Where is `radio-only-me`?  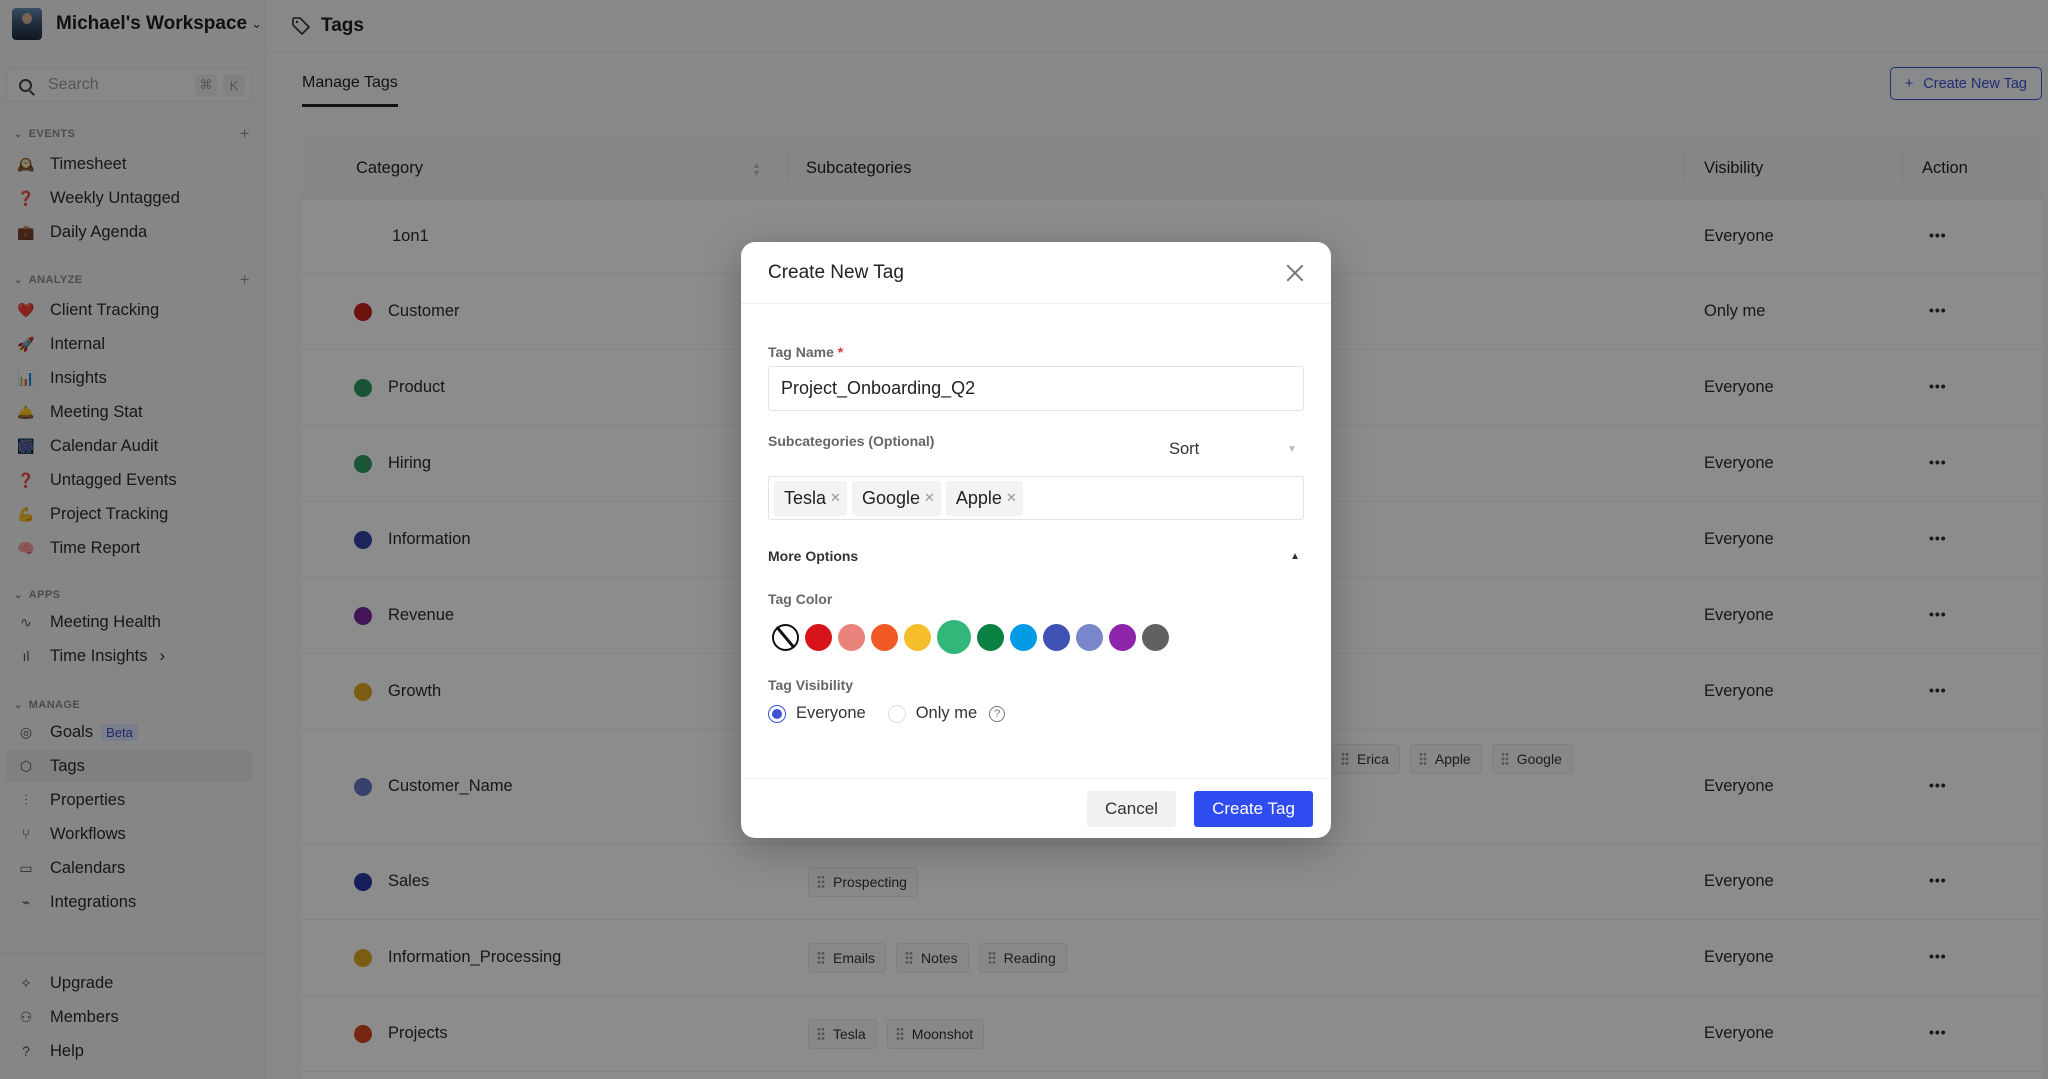 radio-only-me is located at coordinates (896, 713).